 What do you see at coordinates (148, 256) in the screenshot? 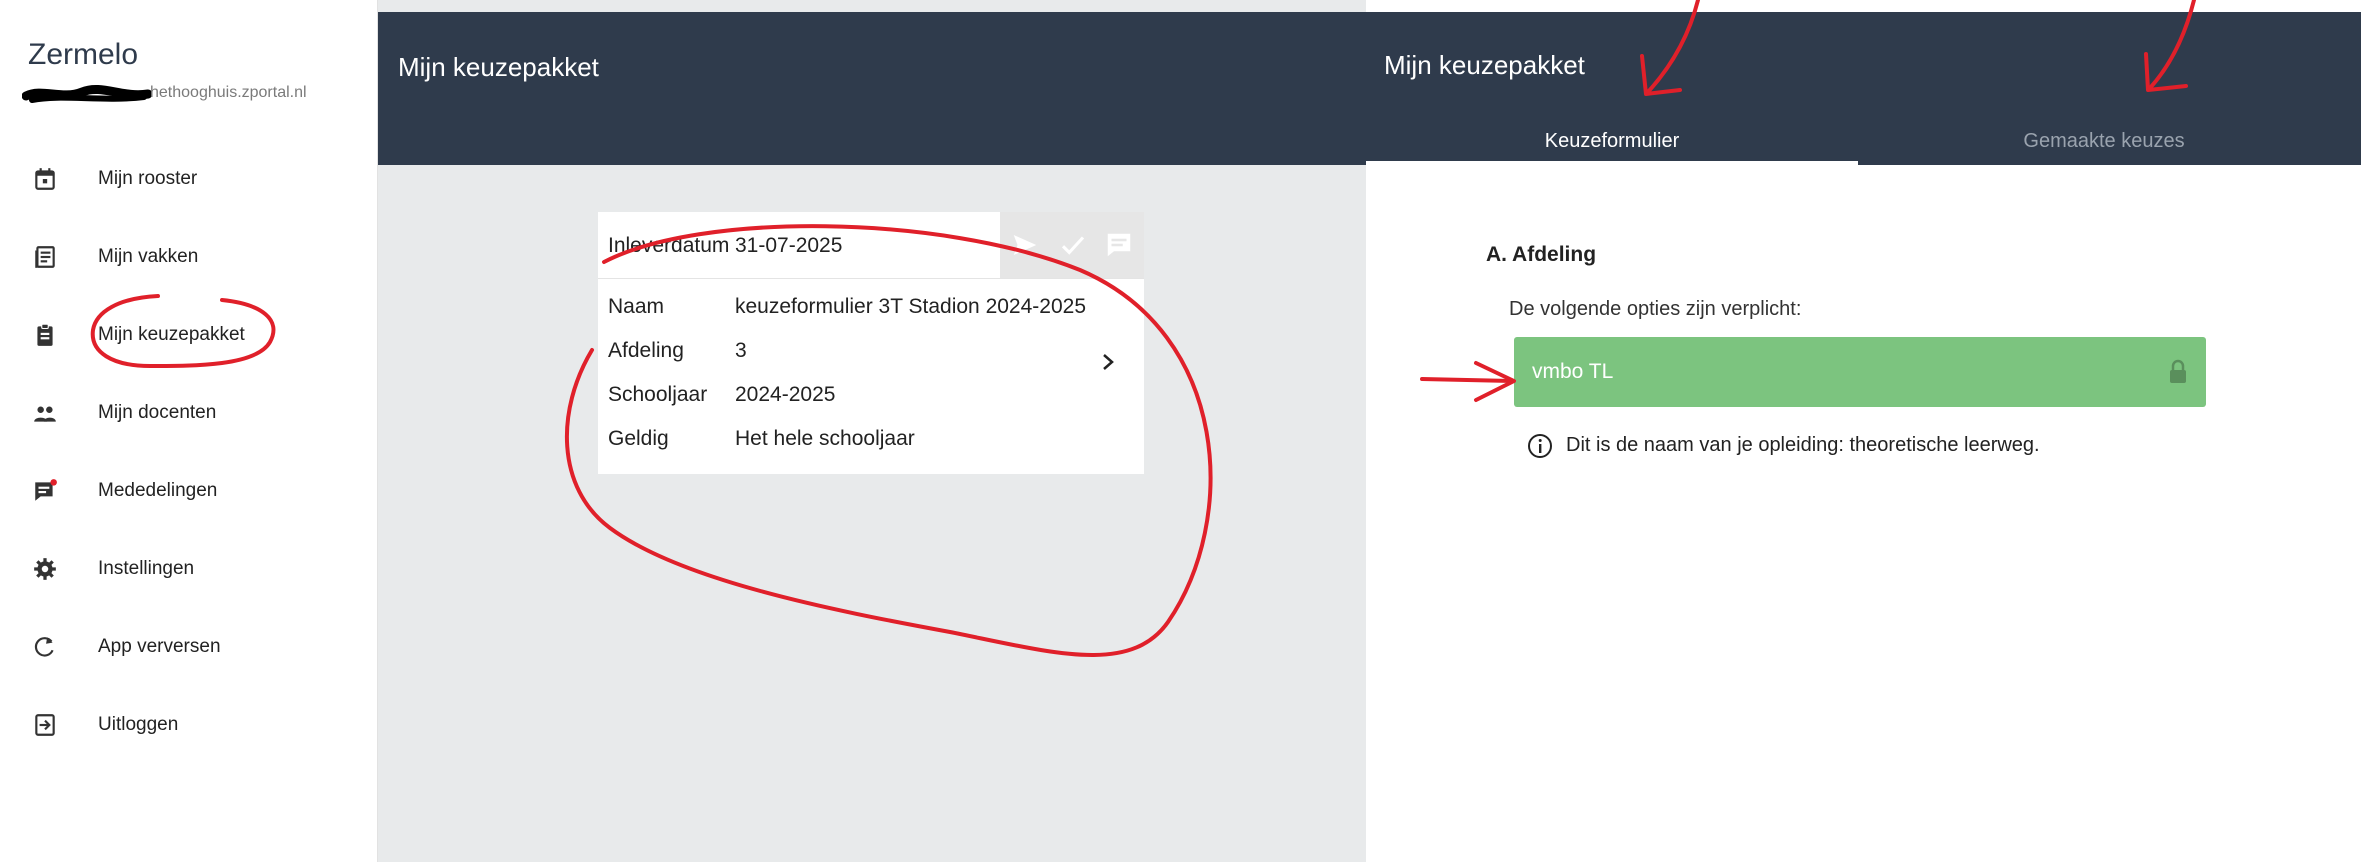
I see `sidebar-item-label: Mijn vakken` at bounding box center [148, 256].